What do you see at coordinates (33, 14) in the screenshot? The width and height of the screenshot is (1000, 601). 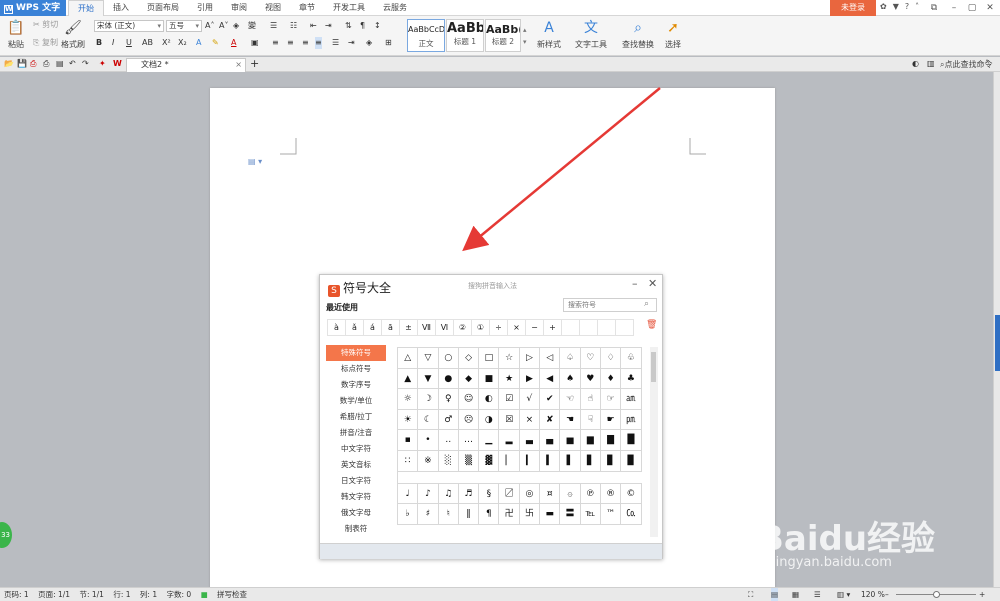 I see `app-menu-button: WWPS 文字 ▾` at bounding box center [33, 14].